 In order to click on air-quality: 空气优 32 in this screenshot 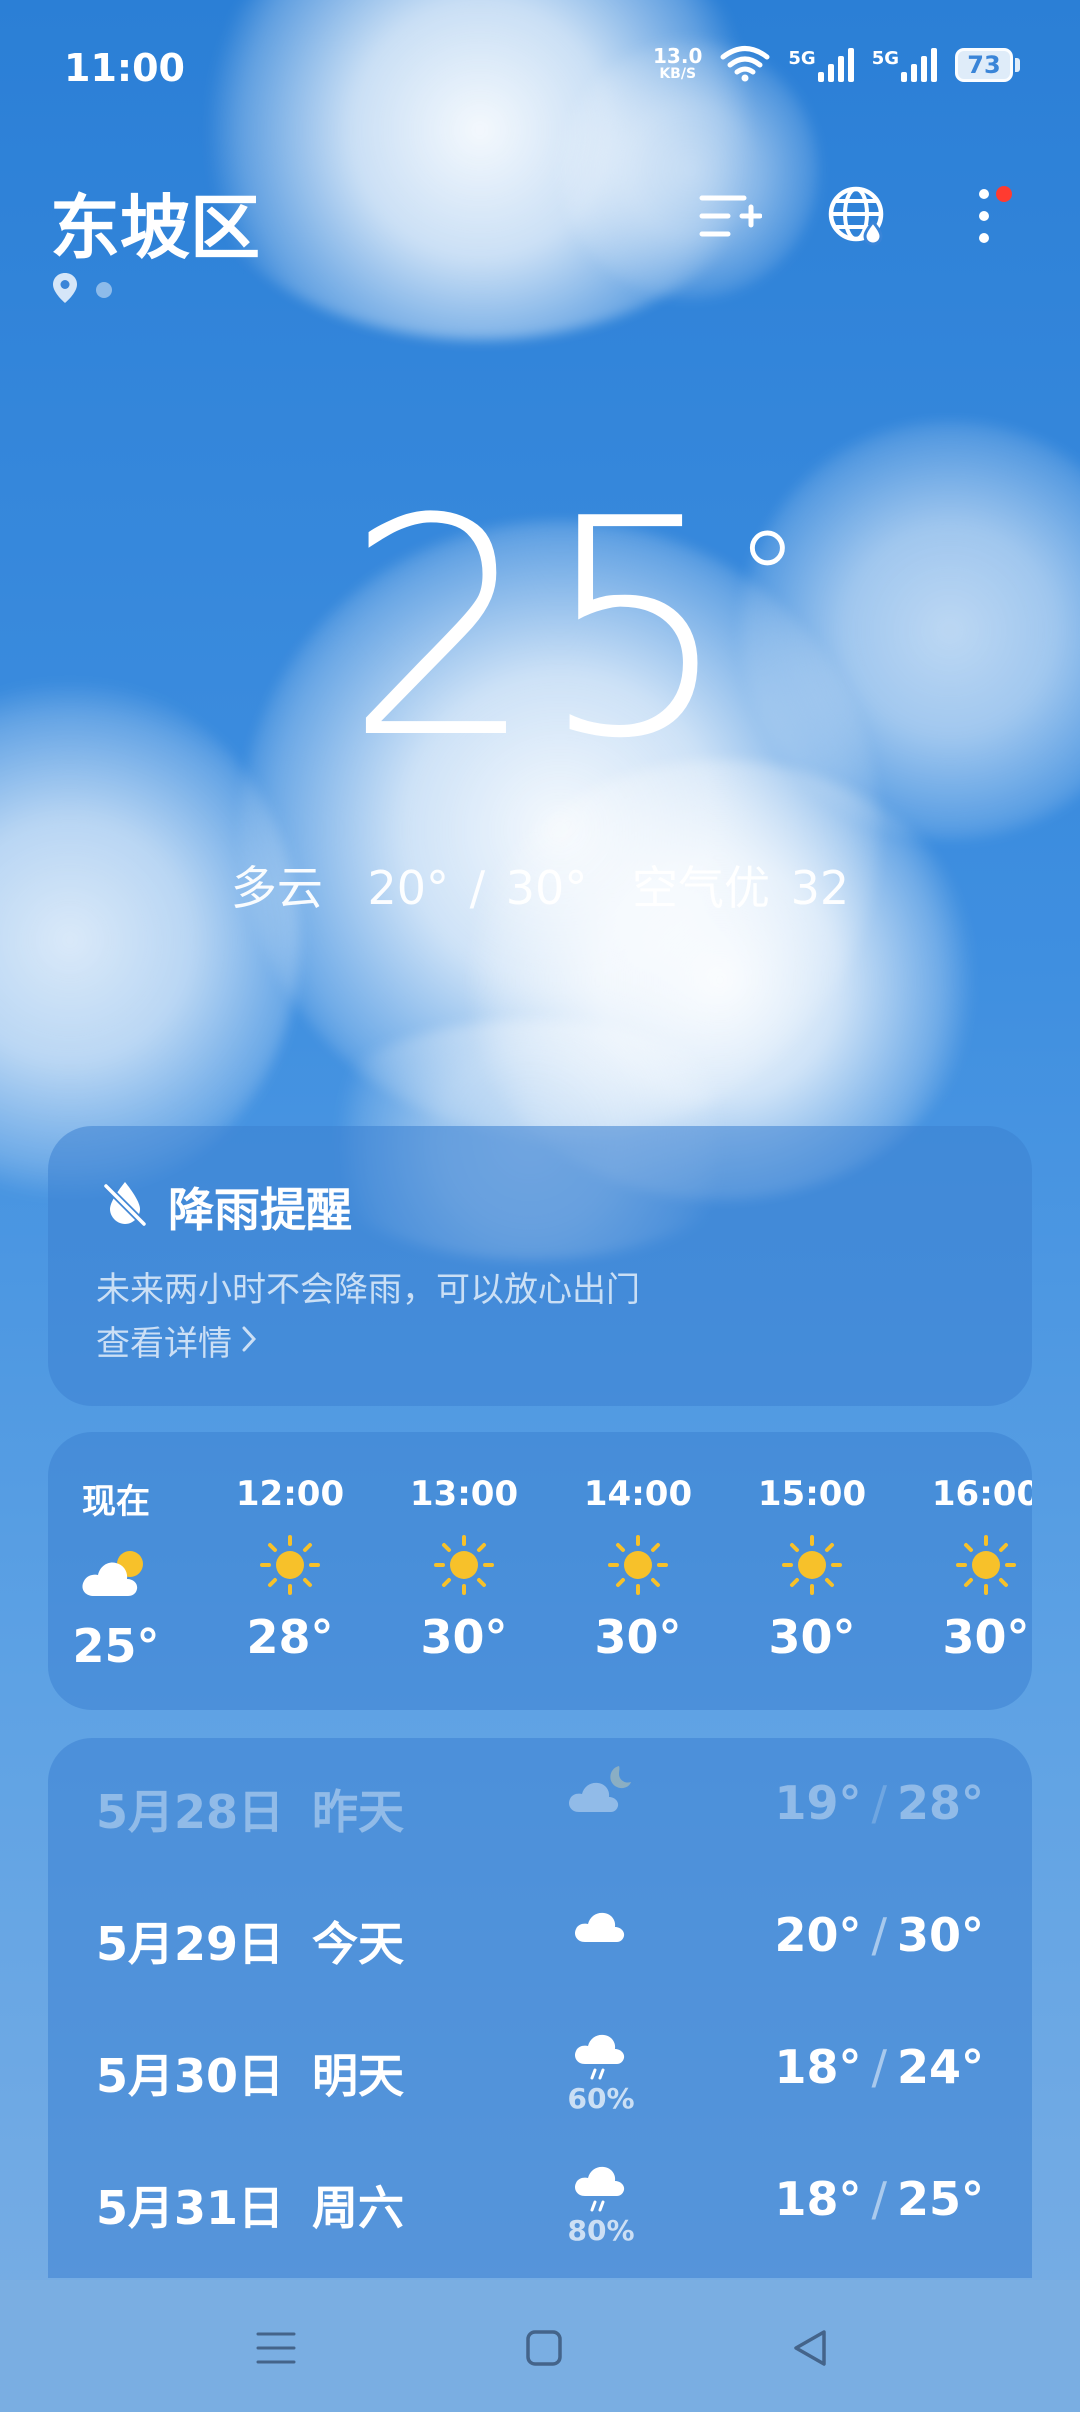, I will do `click(740, 888)`.